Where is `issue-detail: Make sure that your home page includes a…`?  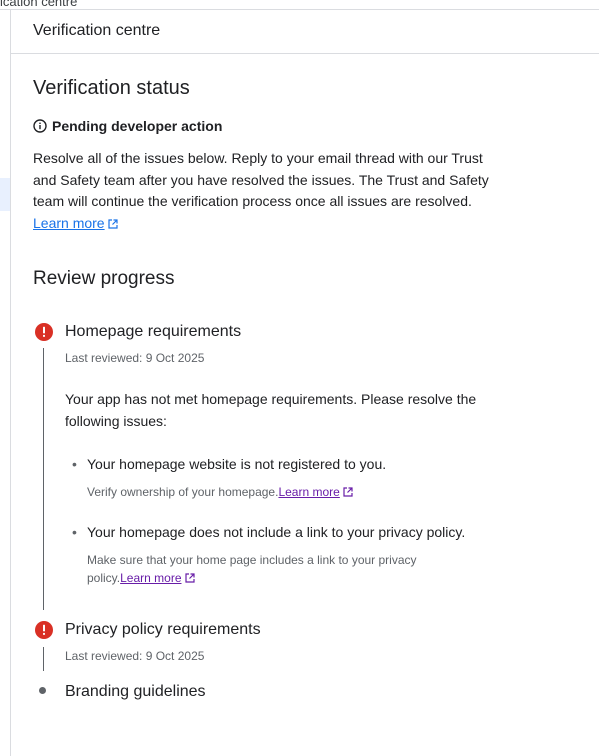
issue-detail: Make sure that your home page includes a… is located at coordinates (267, 569).